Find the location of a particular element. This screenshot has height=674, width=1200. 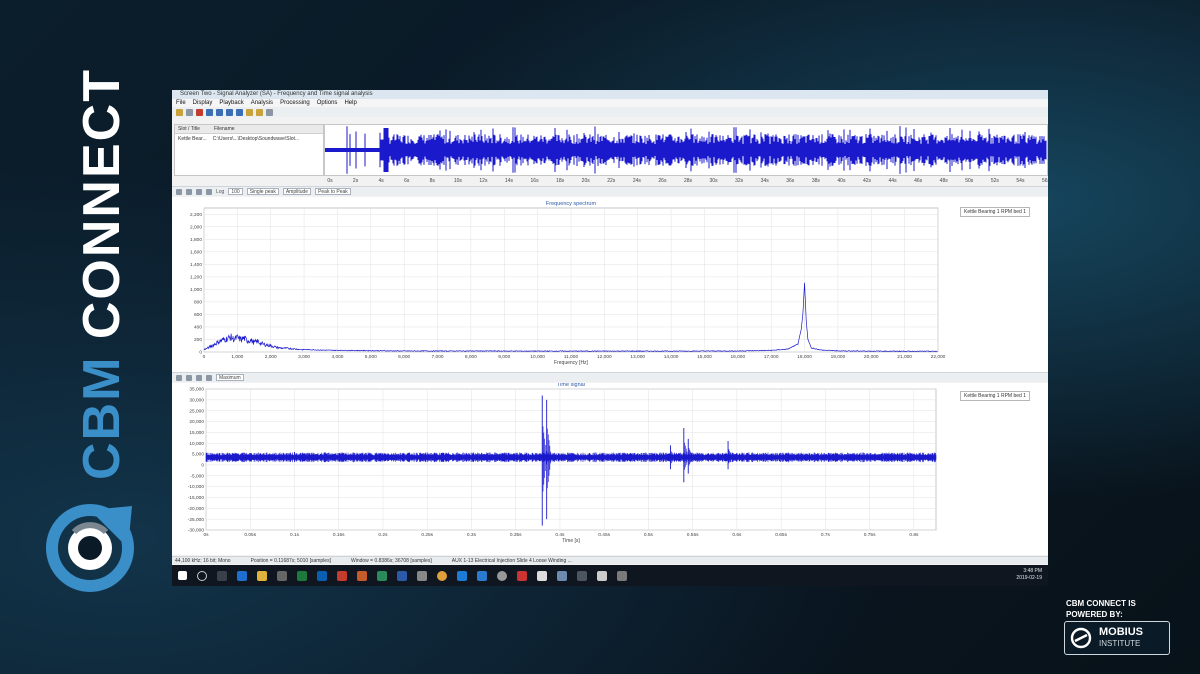

pause-icon is located at coordinates (229, 112).